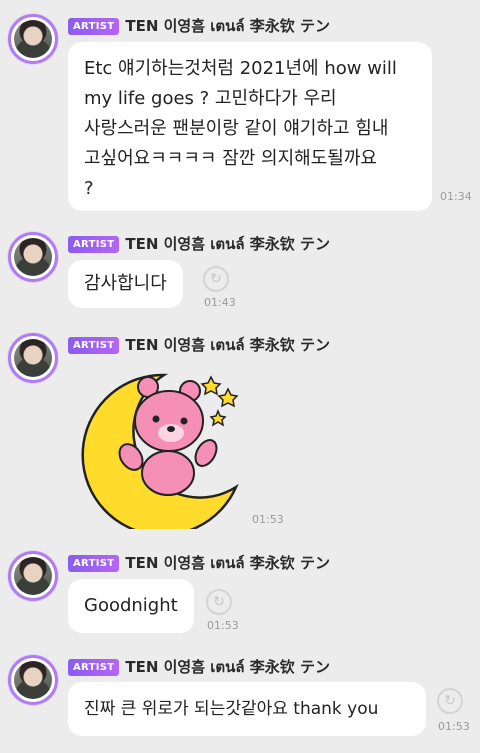 This screenshot has width=480, height=753. I want to click on message-line: 사랑스러운 팬분이랑 같이 얘기하고 힘내, so click(236, 128).